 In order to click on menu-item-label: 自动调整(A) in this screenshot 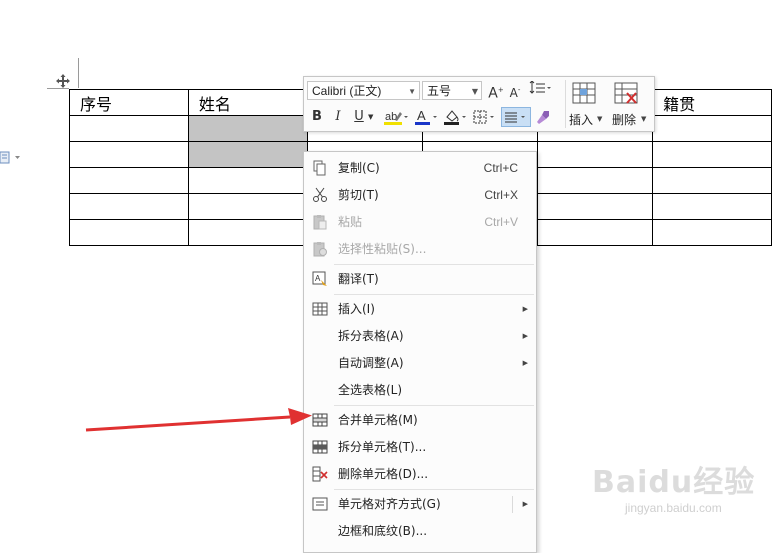, I will do `click(371, 363)`.